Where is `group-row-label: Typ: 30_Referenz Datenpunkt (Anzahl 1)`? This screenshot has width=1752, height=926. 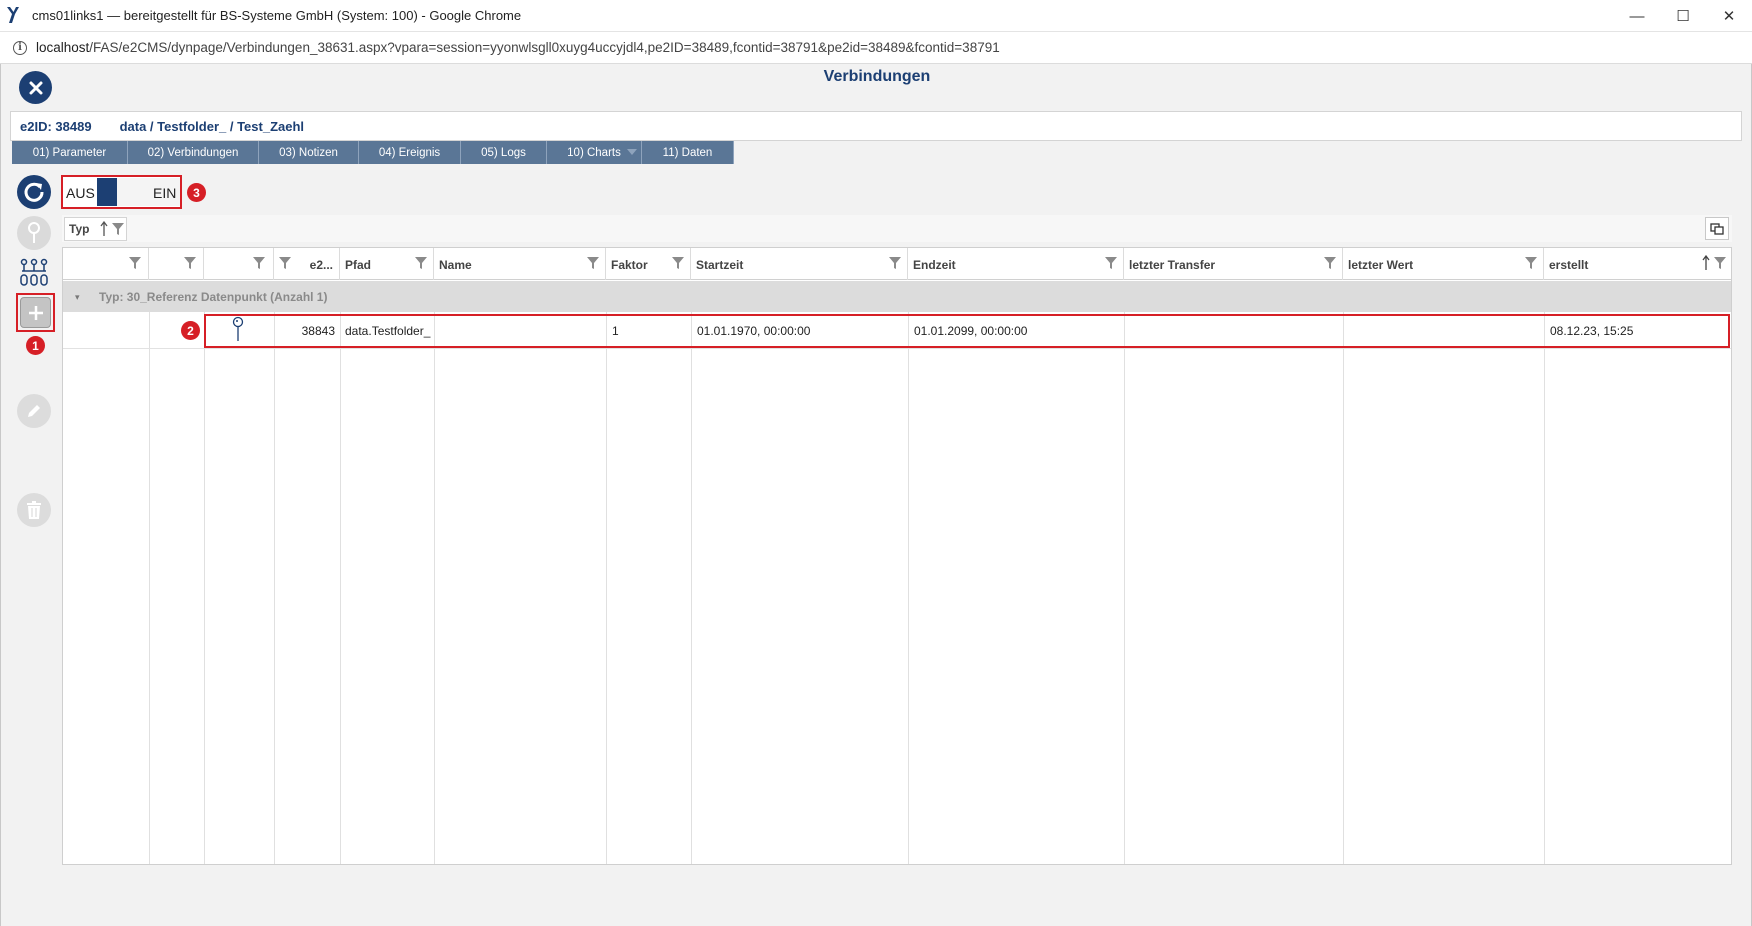
group-row-label: Typ: 30_Referenz Datenpunkt (Anzahl 1) is located at coordinates (213, 297).